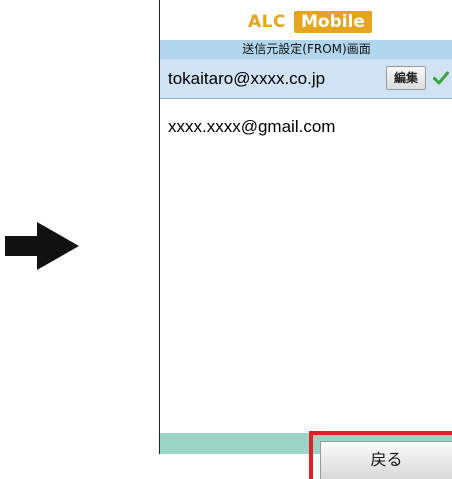 Image resolution: width=452 pixels, height=479 pixels. Describe the element at coordinates (386, 460) in the screenshot. I see `back-button: 戻る` at that location.